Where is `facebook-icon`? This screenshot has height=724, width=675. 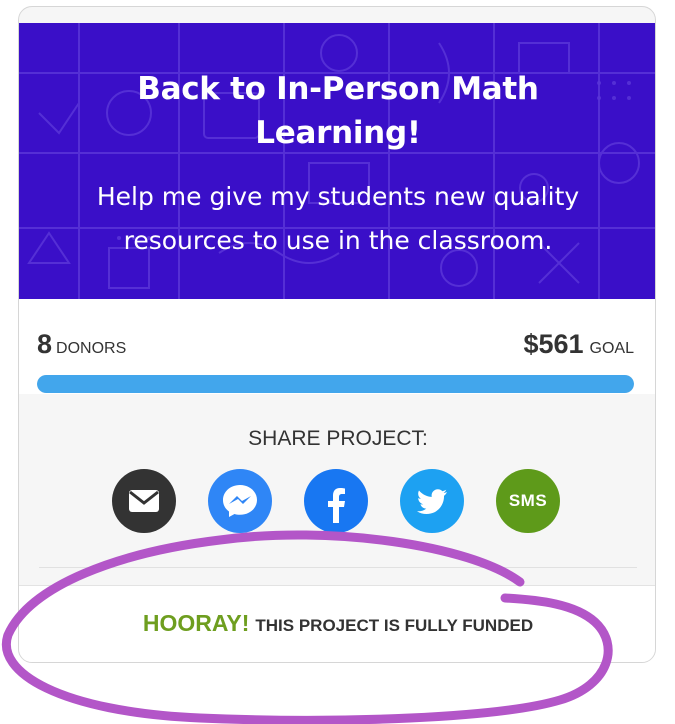 facebook-icon is located at coordinates (336, 505).